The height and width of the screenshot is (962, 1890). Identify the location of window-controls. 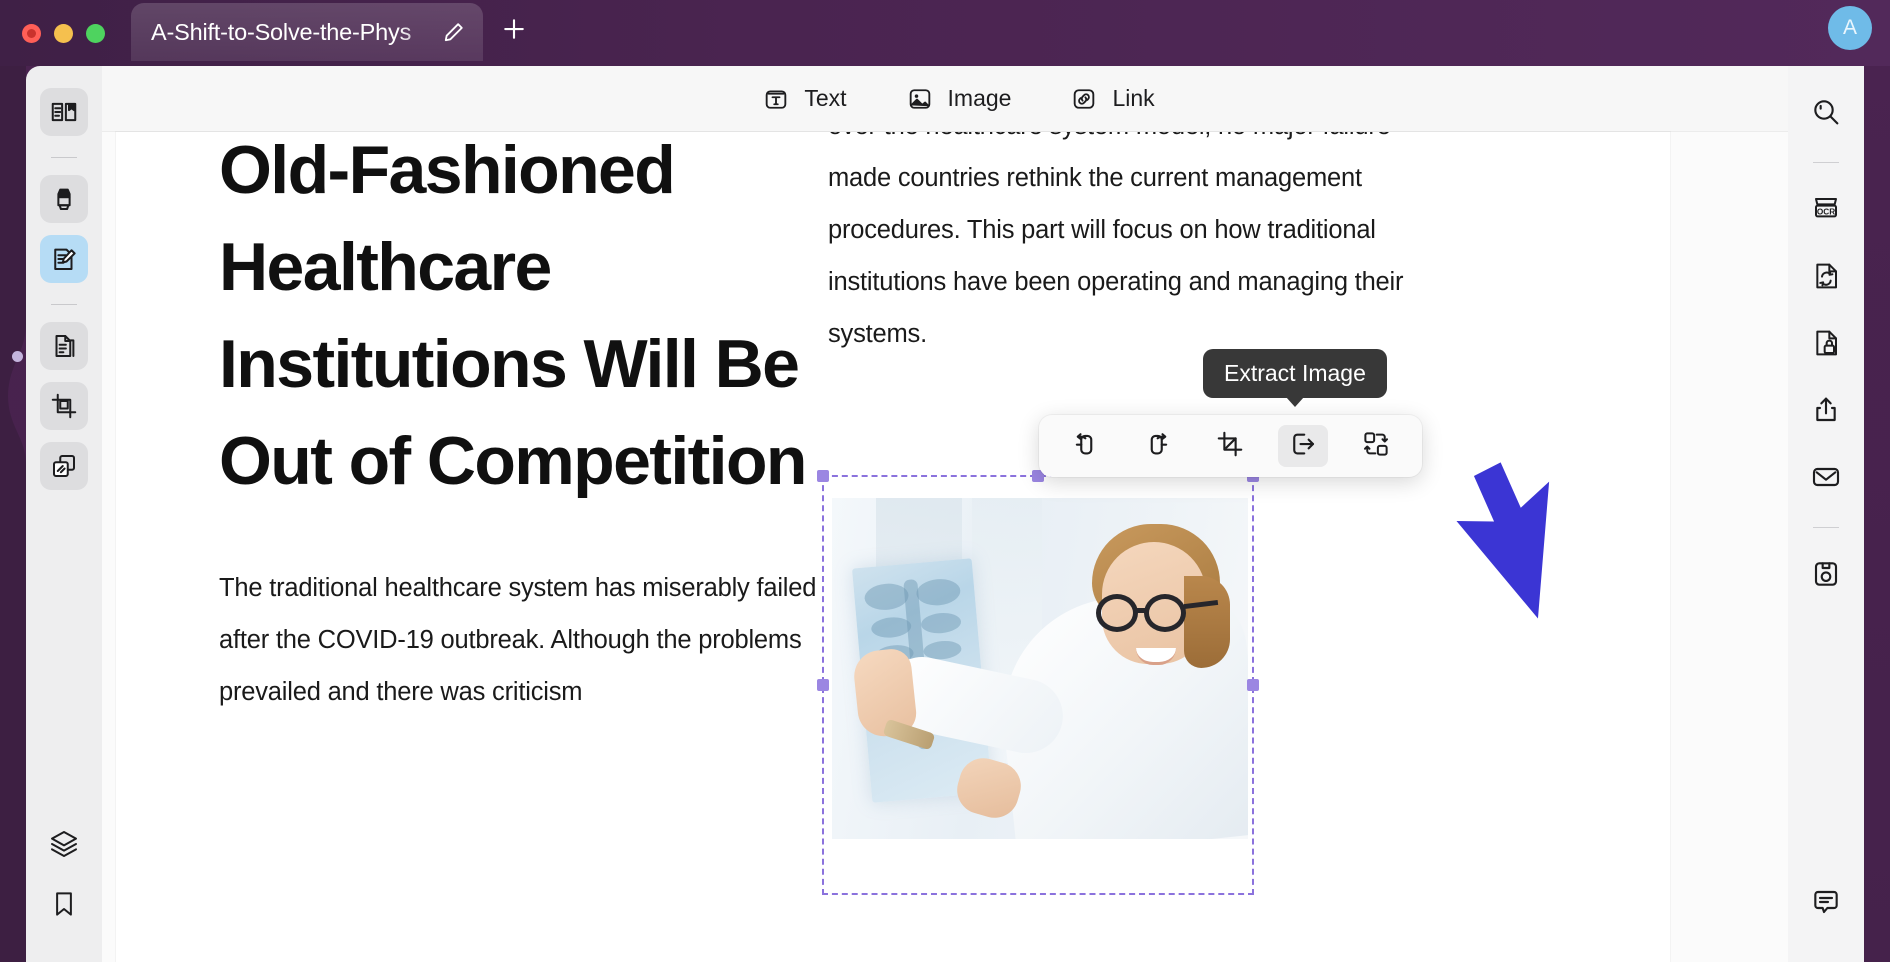
(63, 33).